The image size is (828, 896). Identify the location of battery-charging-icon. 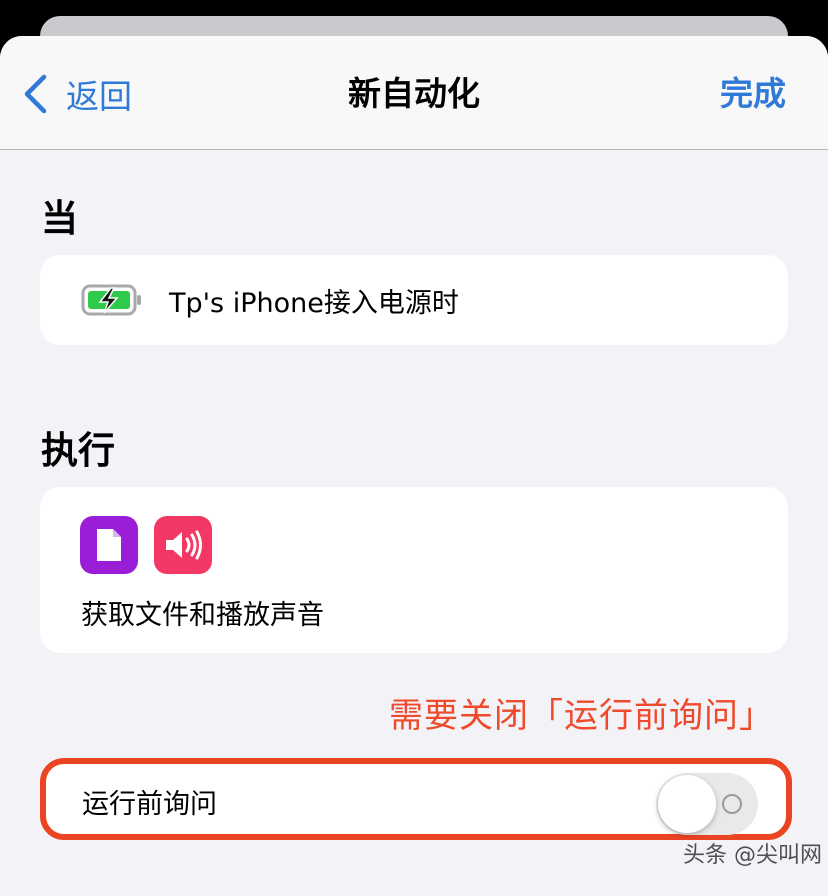
(111, 300).